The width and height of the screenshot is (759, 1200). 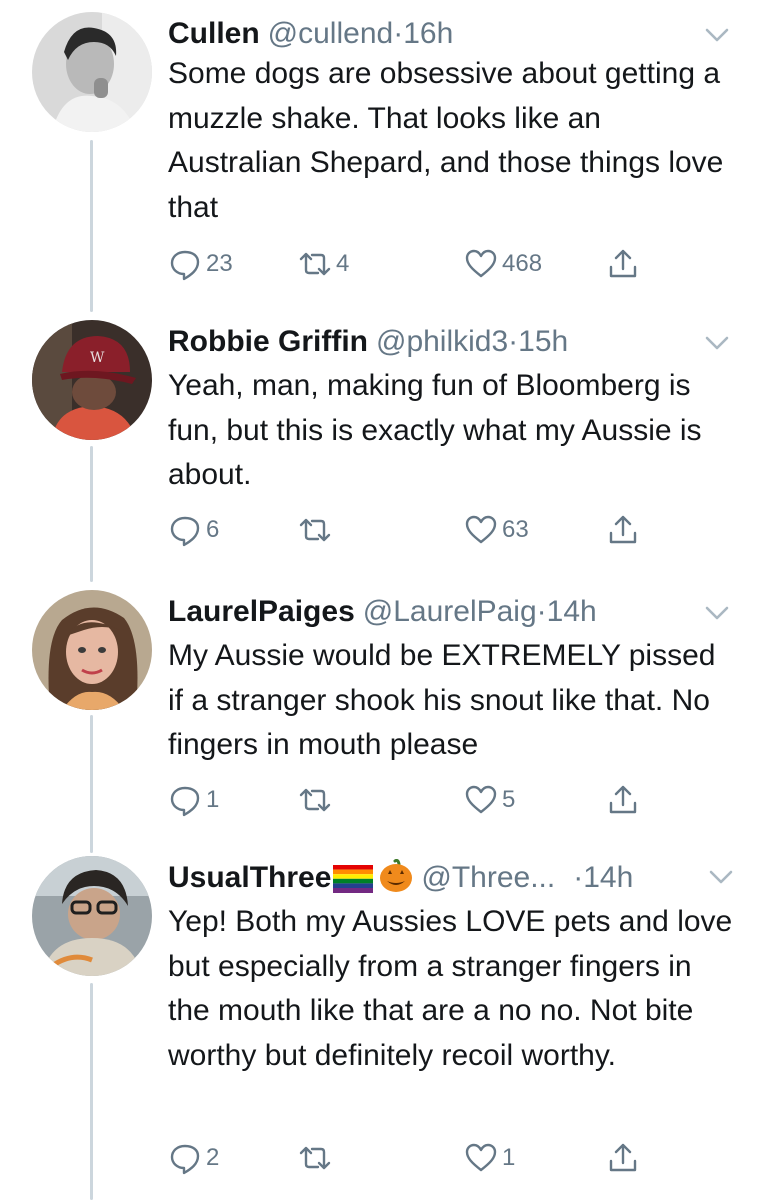 What do you see at coordinates (408, 1158) in the screenshot?
I see `tweet-actions: 2 1` at bounding box center [408, 1158].